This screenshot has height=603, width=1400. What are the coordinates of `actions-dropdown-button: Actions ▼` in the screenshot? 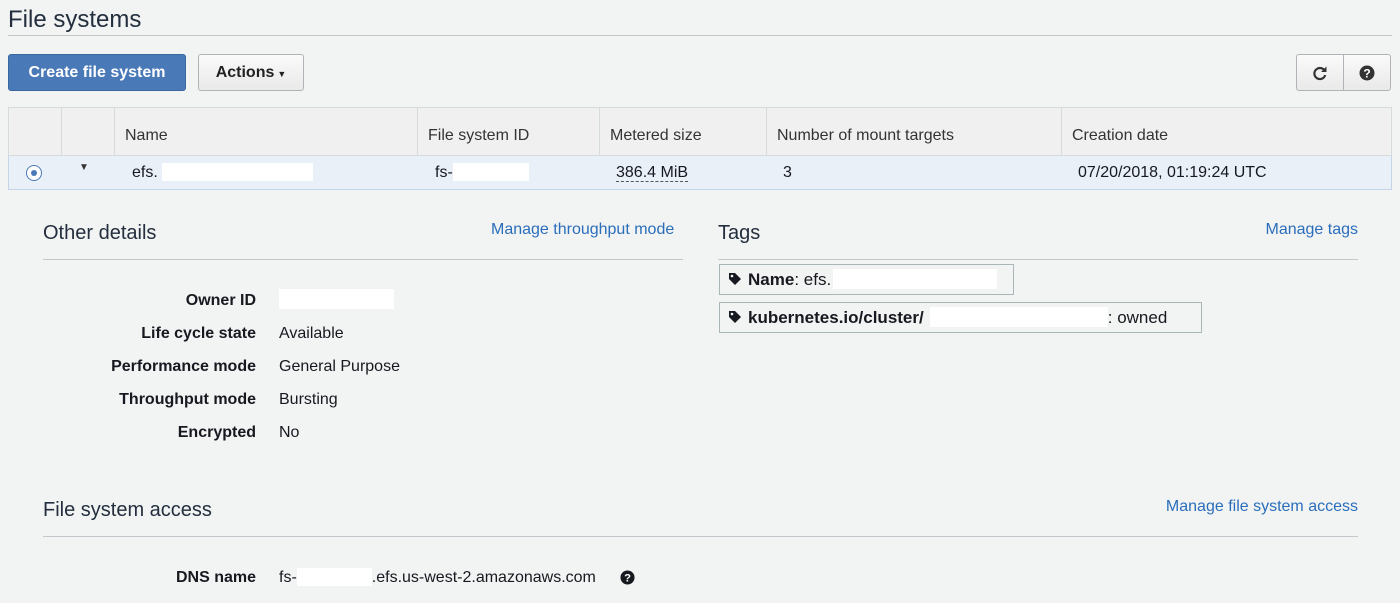 It's located at (251, 72).